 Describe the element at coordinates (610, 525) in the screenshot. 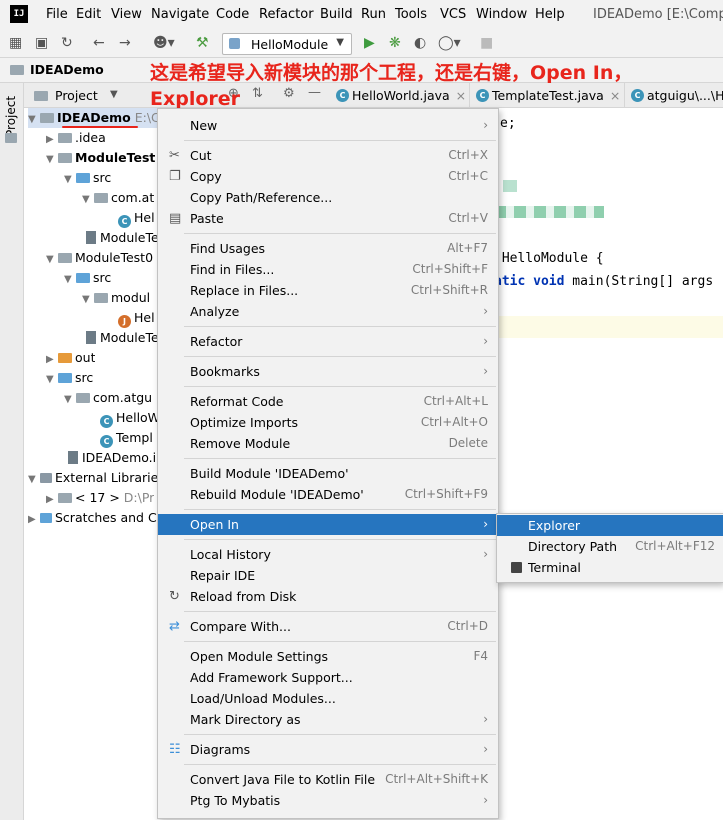

I see `submenu-item-explorer: Explorer` at that location.